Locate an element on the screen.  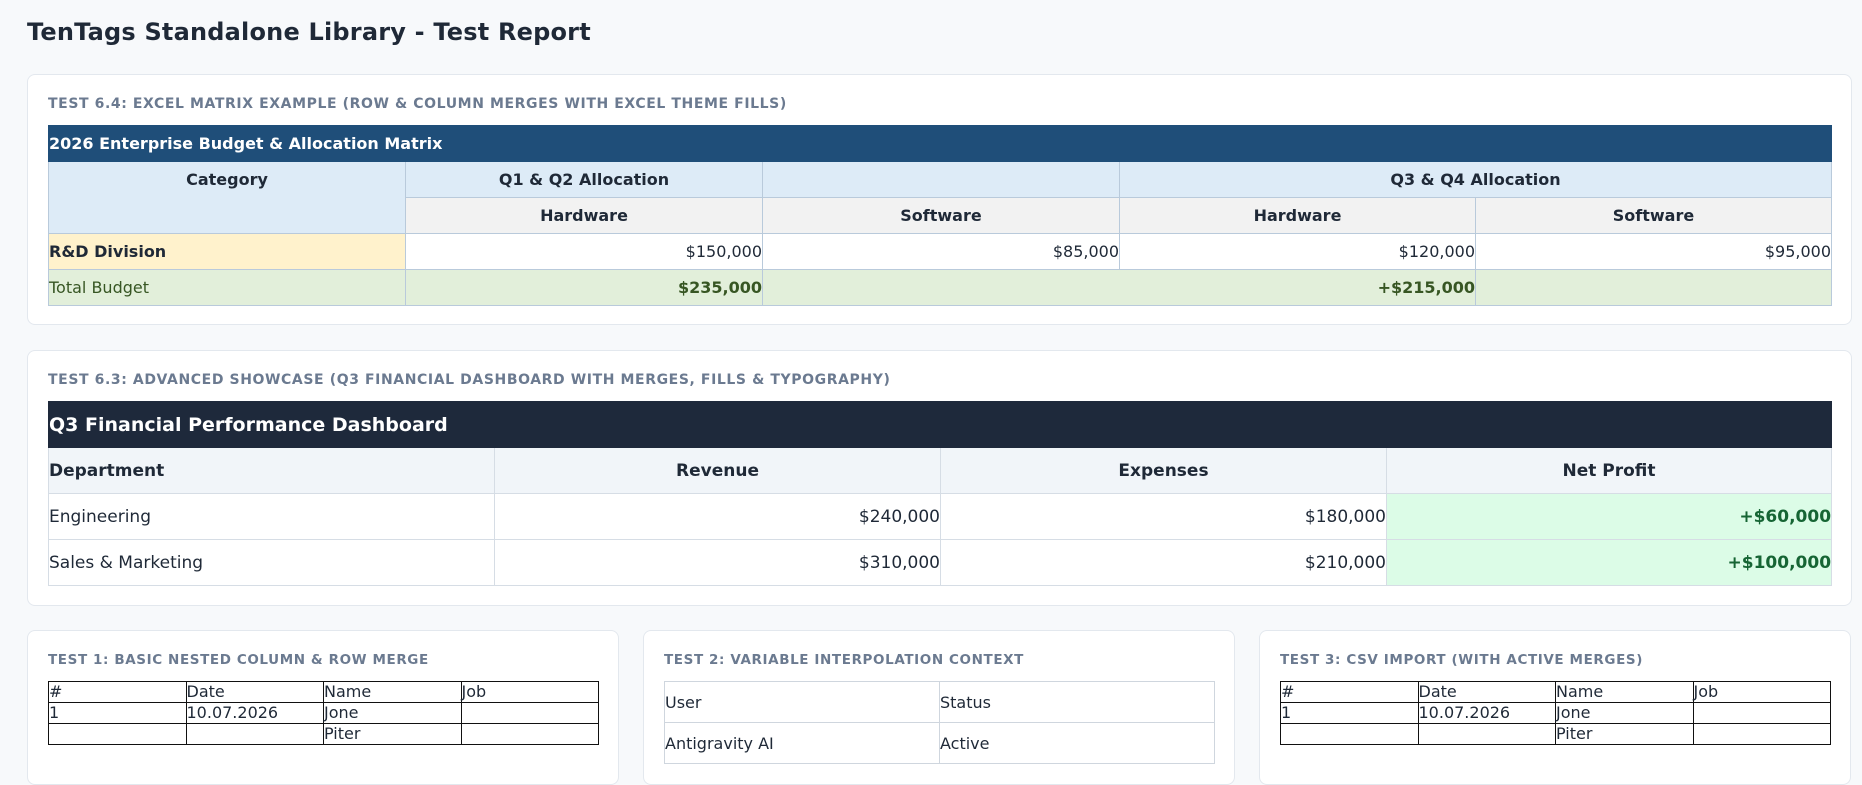
table-cell: Status is located at coordinates (1077, 702).